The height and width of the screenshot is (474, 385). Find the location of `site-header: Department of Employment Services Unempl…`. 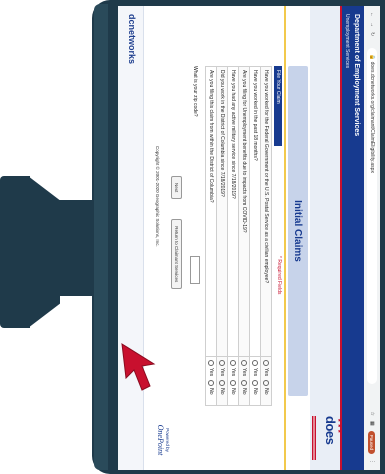

site-header: Department of Employment Services Unempl… is located at coordinates (352, 238).